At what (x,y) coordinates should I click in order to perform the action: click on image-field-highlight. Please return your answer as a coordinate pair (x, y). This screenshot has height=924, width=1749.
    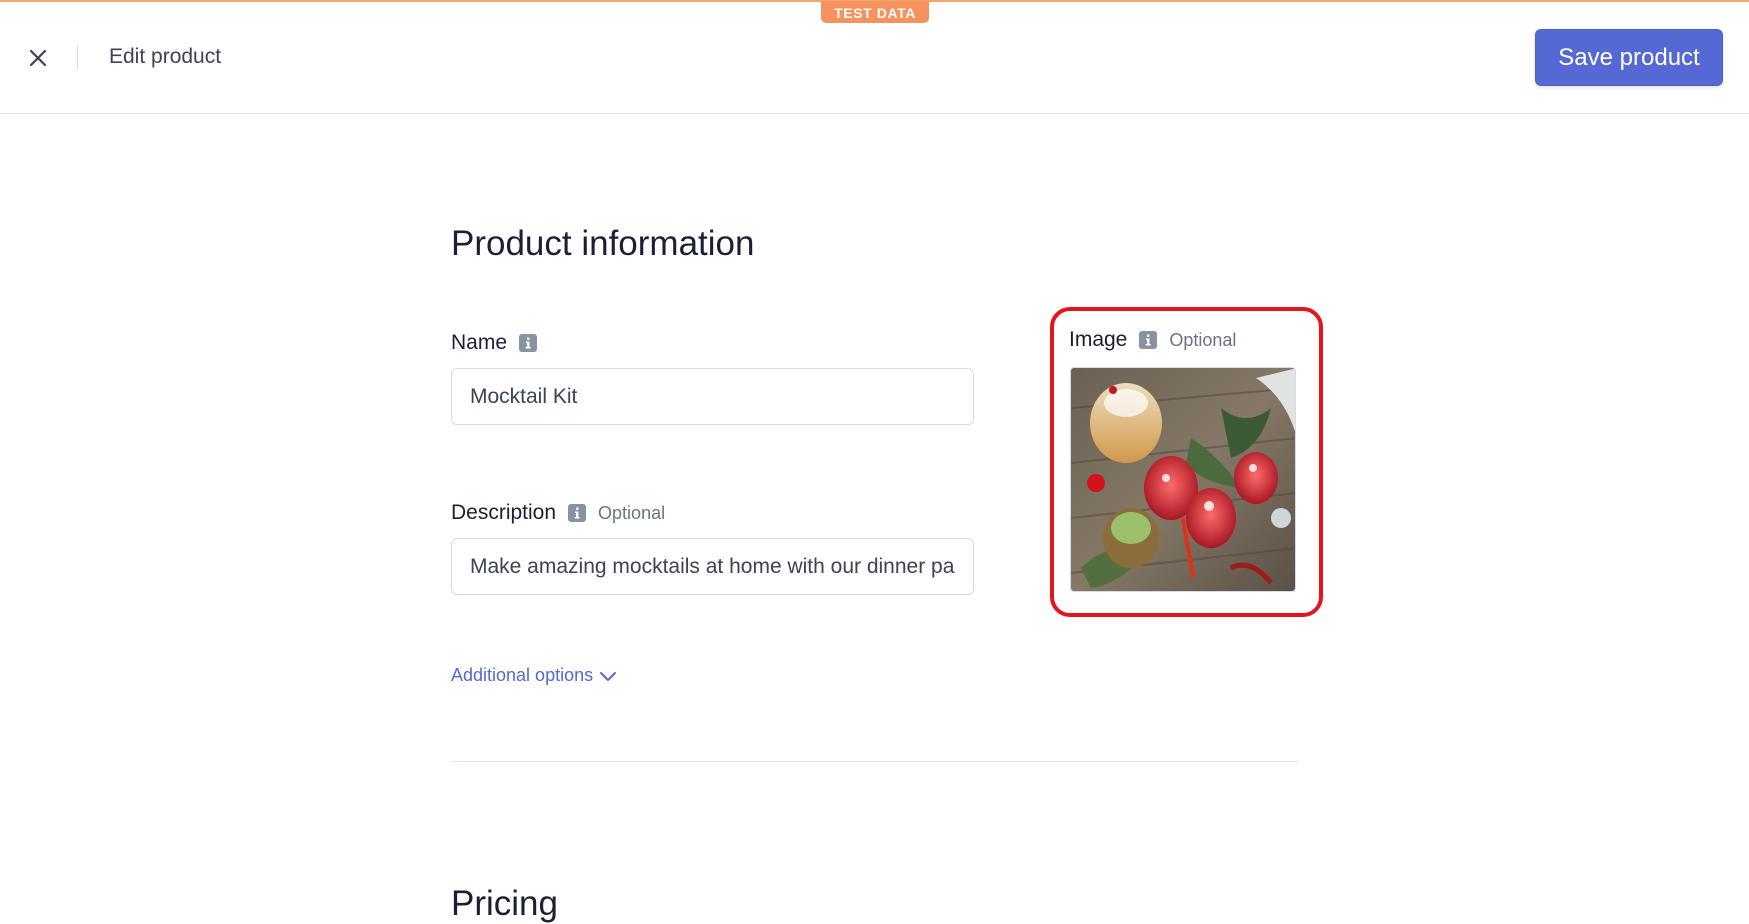
    Looking at the image, I should click on (1186, 462).